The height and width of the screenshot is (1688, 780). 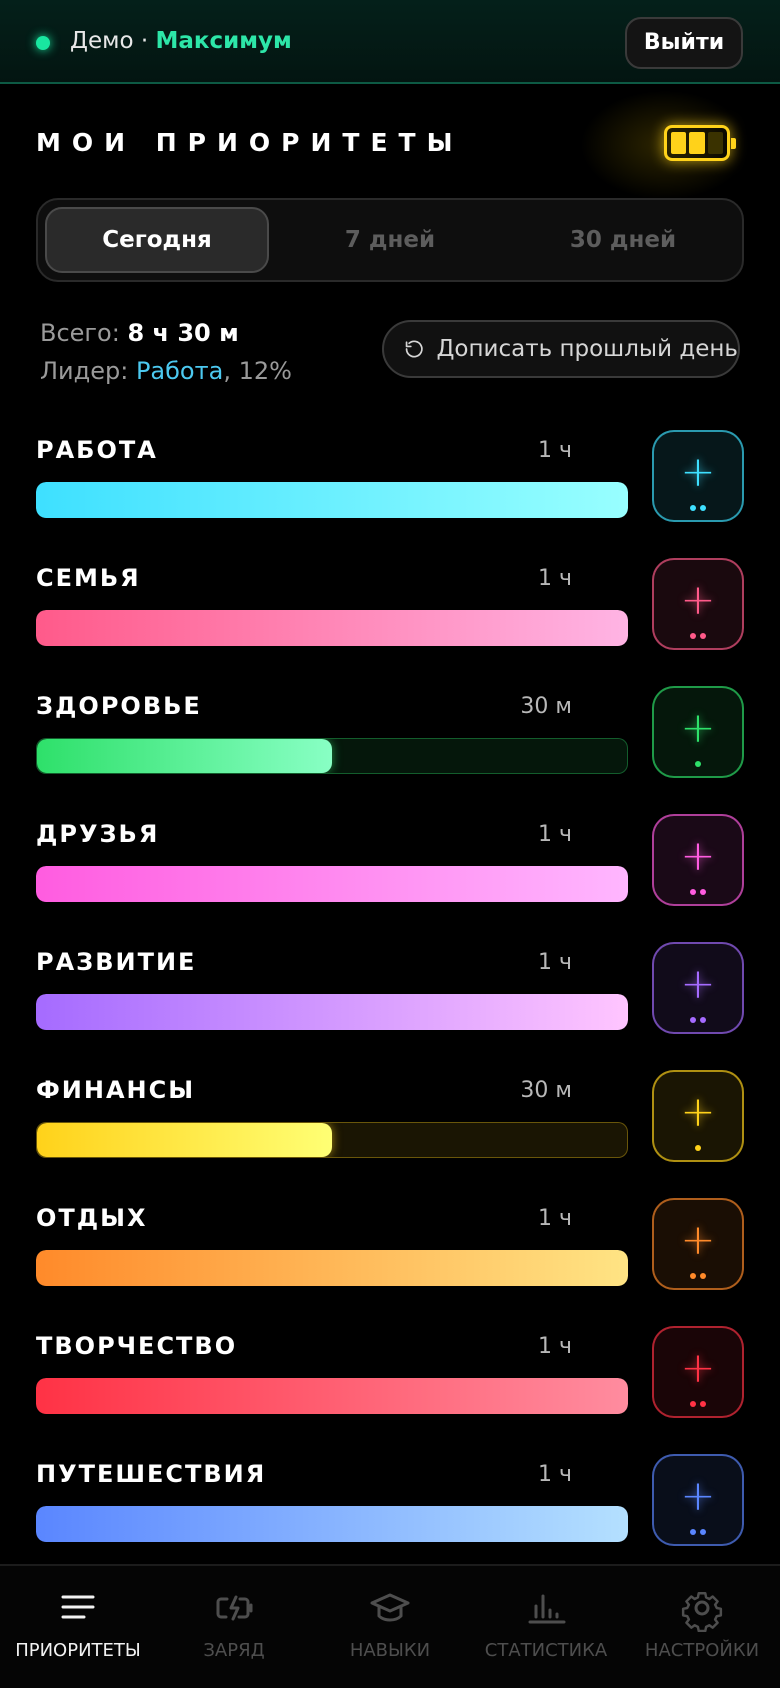 I want to click on category-name: ДРУЗЬЯ, so click(x=98, y=834).